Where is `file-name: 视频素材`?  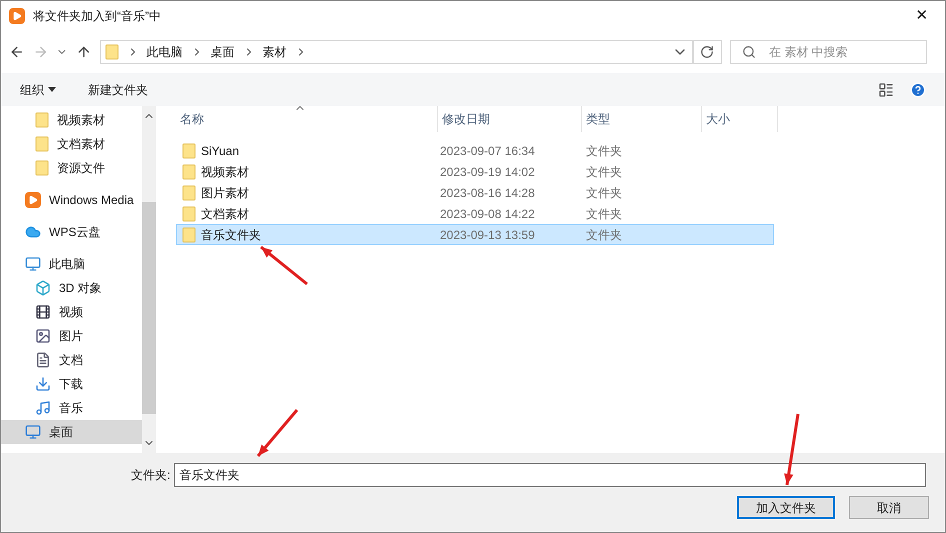
file-name: 视频素材 is located at coordinates (225, 172).